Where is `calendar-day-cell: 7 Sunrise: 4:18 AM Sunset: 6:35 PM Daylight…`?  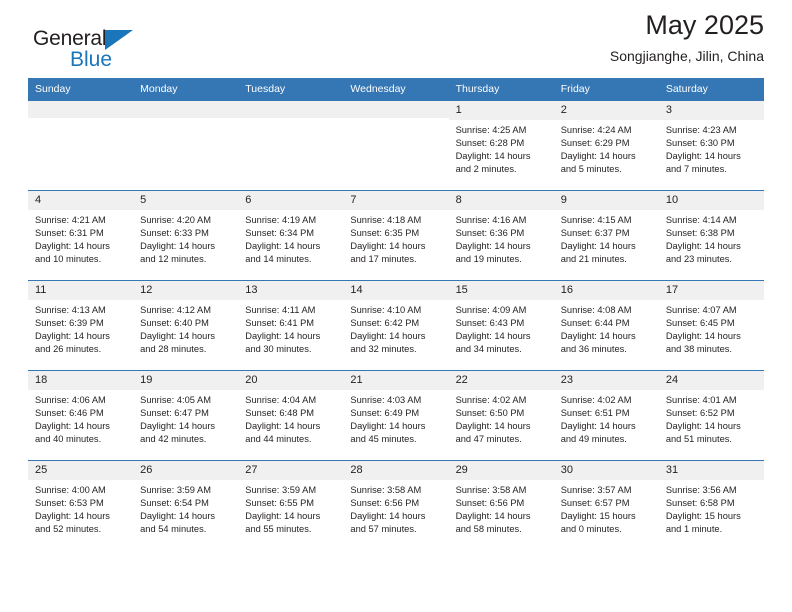
calendar-day-cell: 7 Sunrise: 4:18 AM Sunset: 6:35 PM Daylight… is located at coordinates (396, 235).